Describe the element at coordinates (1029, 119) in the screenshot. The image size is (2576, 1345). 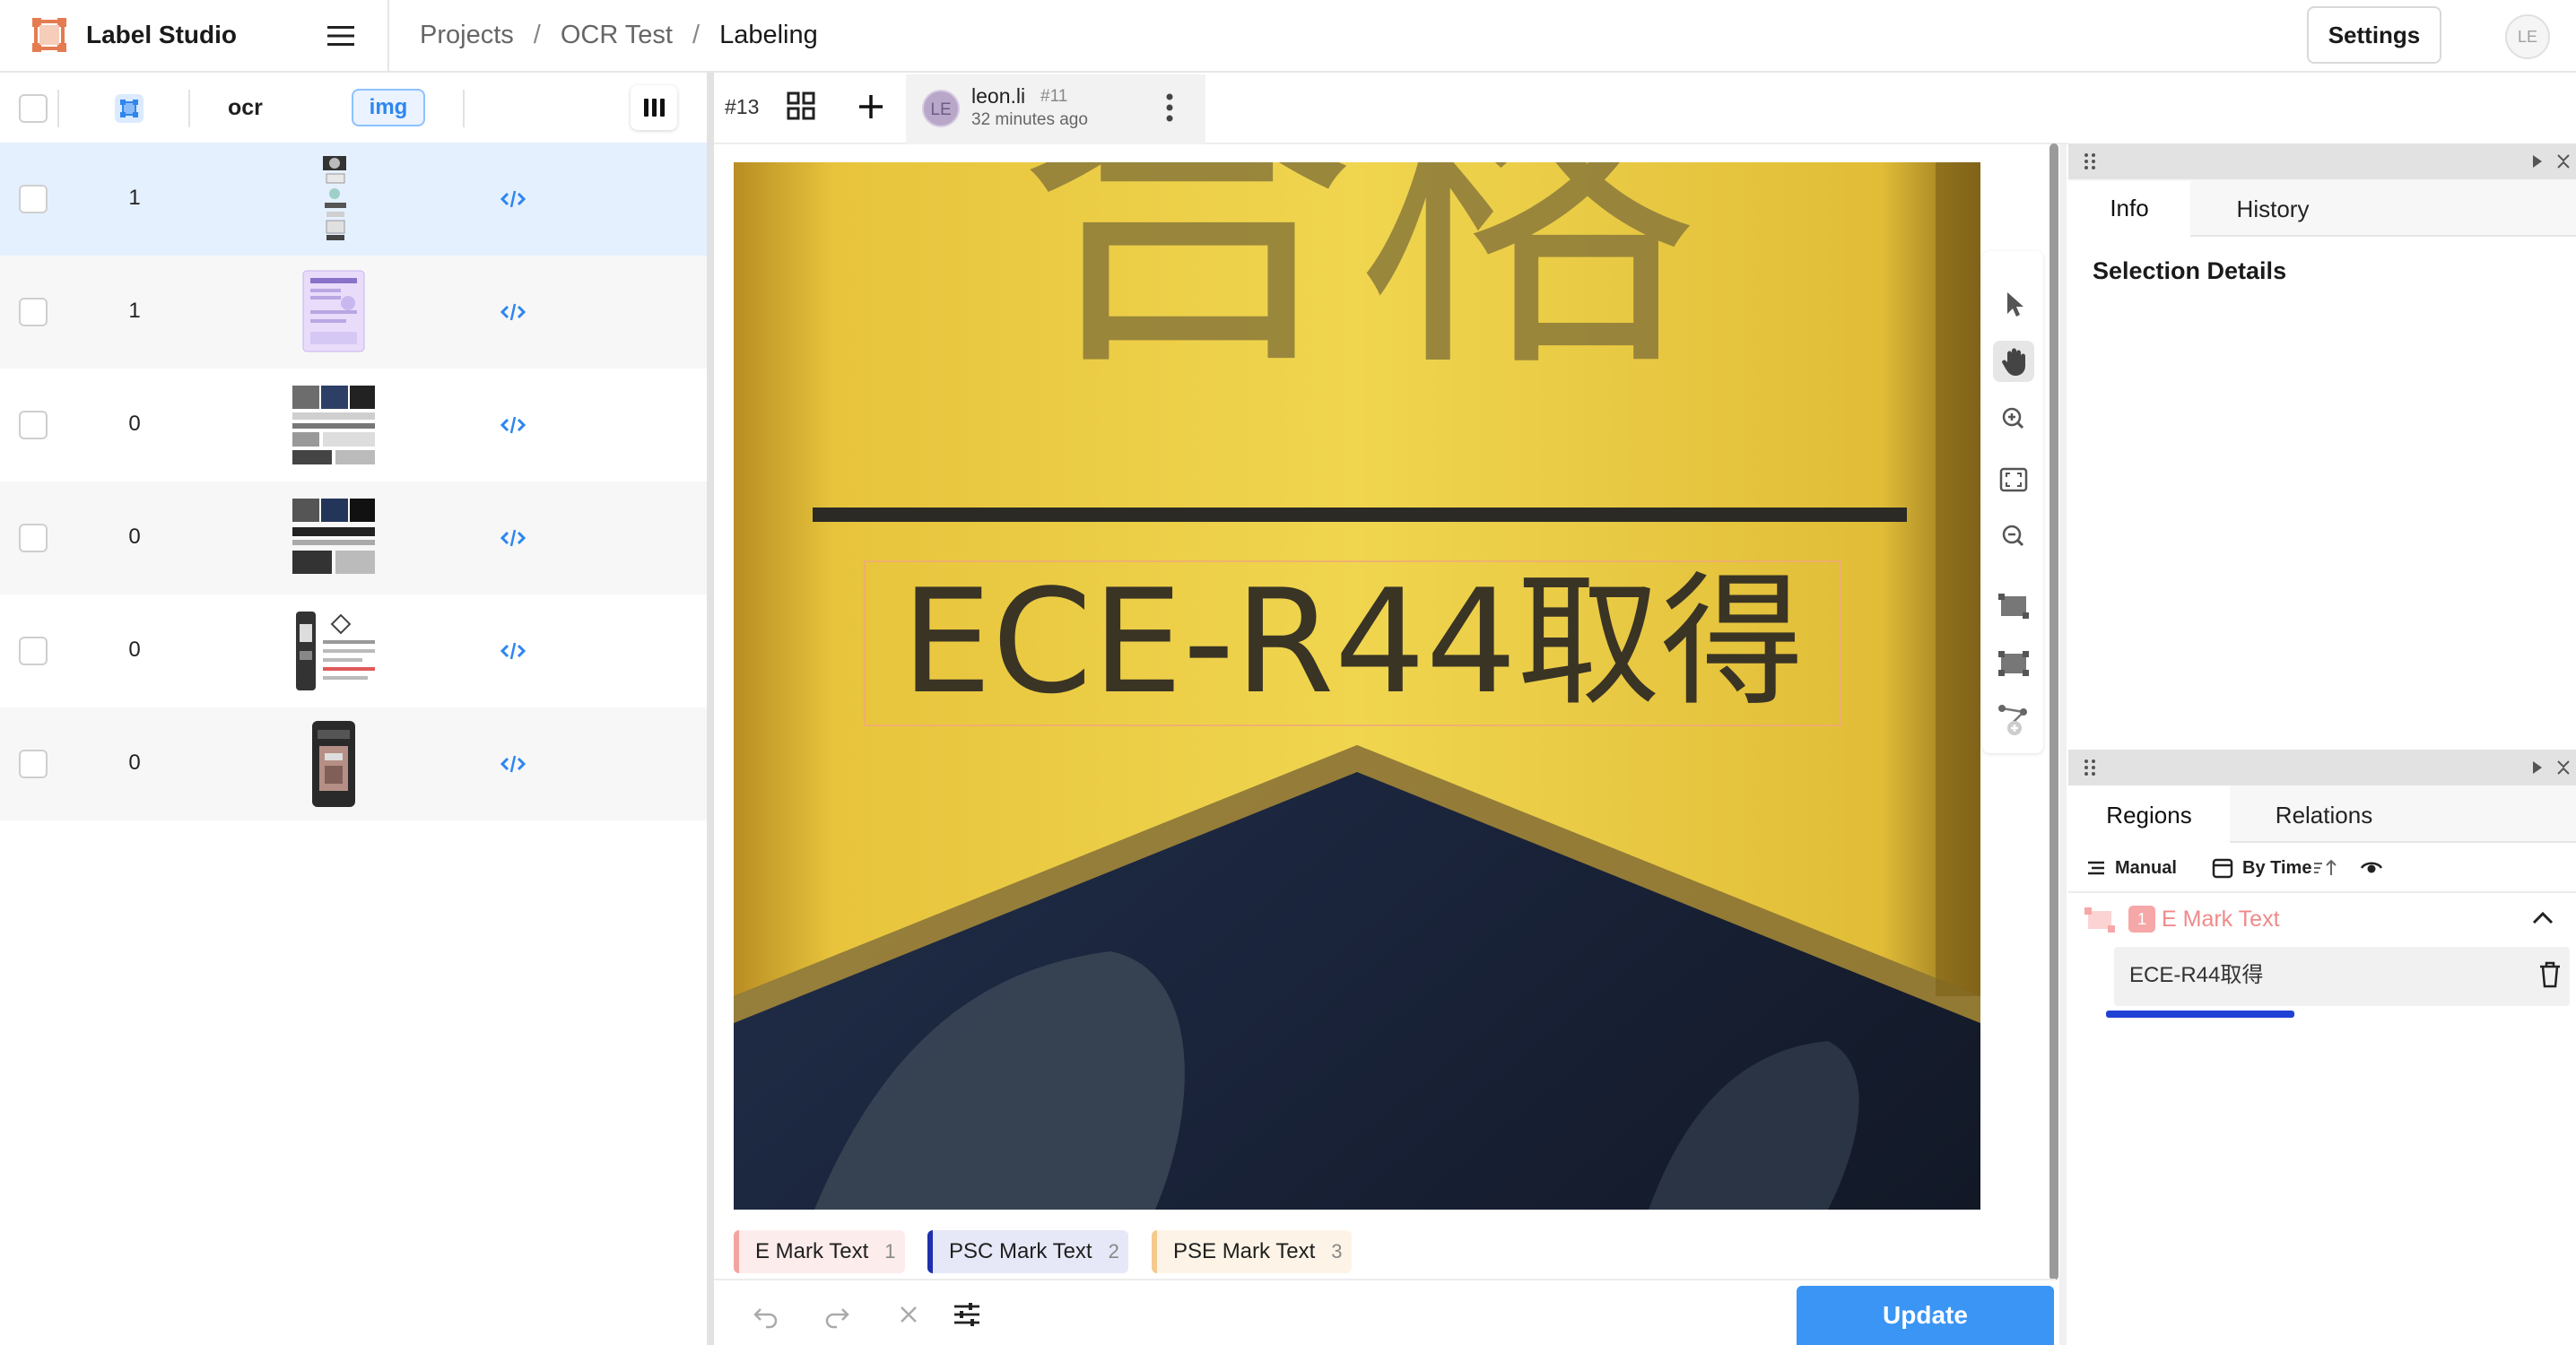
I see `annotation-time: 32 minutes ago` at that location.